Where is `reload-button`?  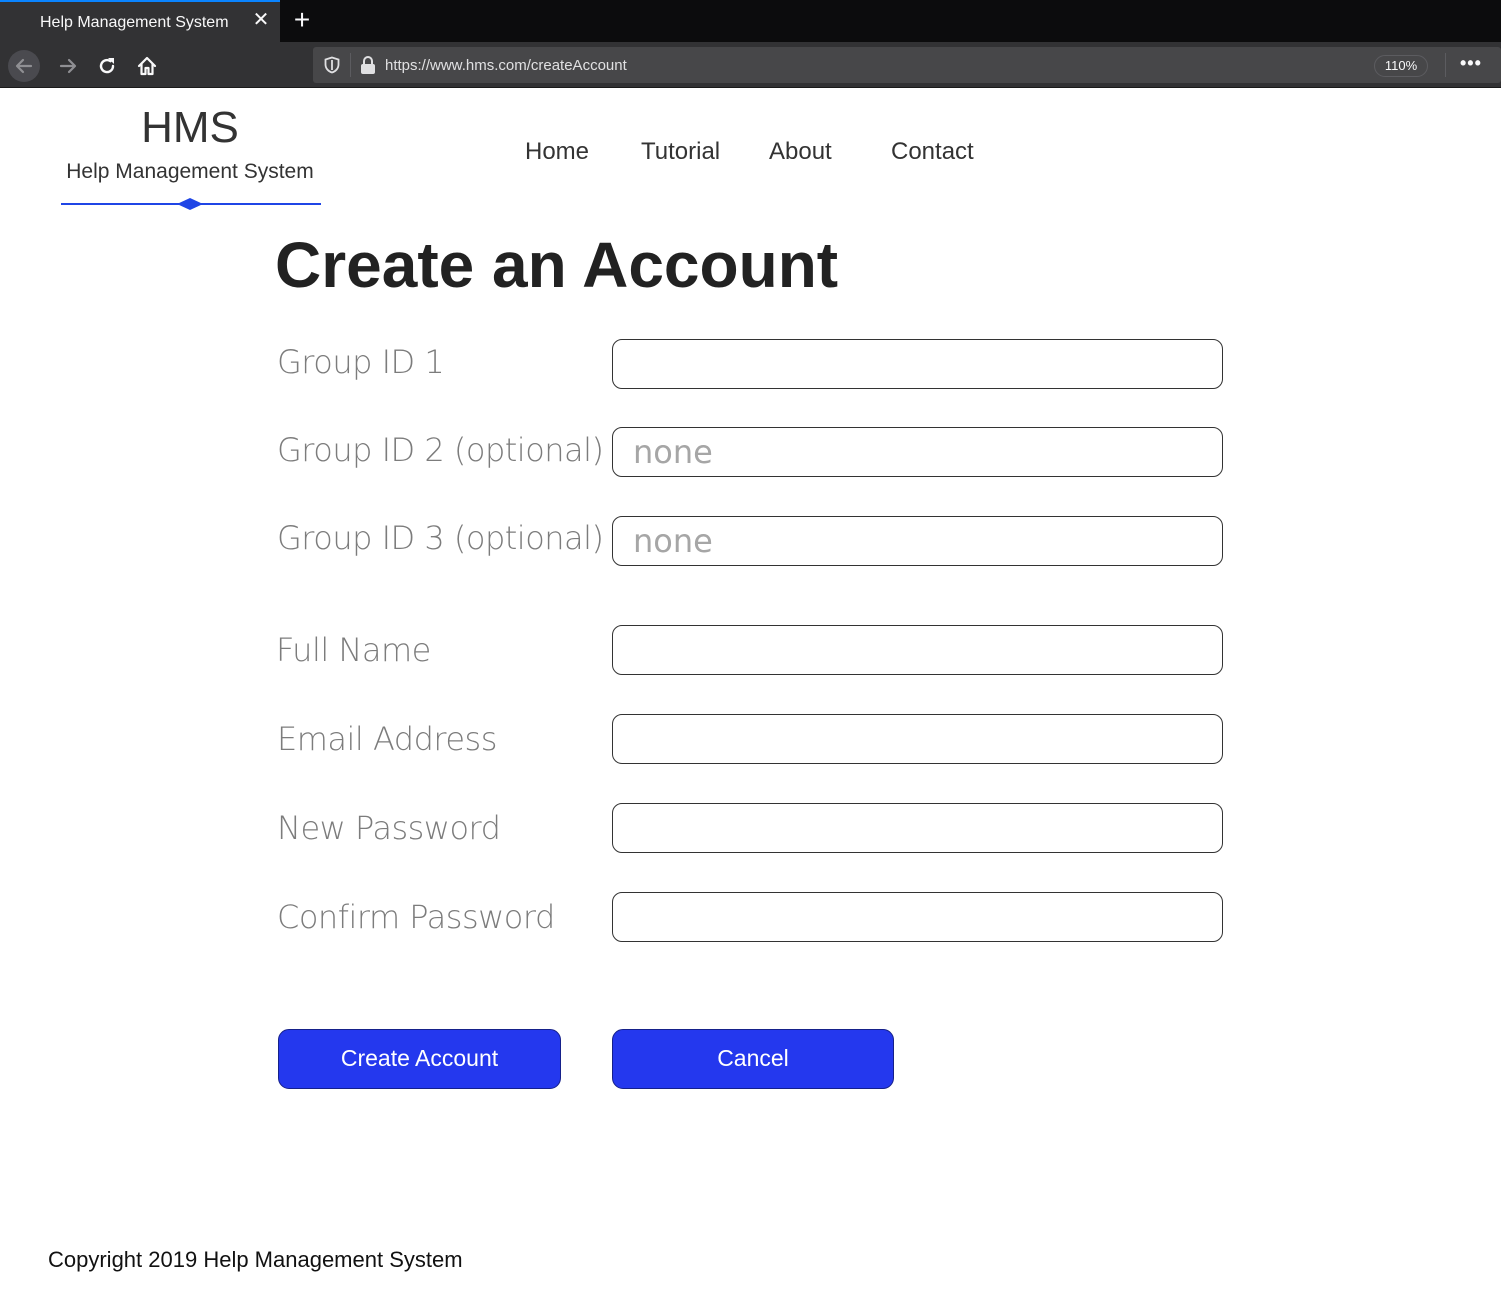
reload-button is located at coordinates (107, 66).